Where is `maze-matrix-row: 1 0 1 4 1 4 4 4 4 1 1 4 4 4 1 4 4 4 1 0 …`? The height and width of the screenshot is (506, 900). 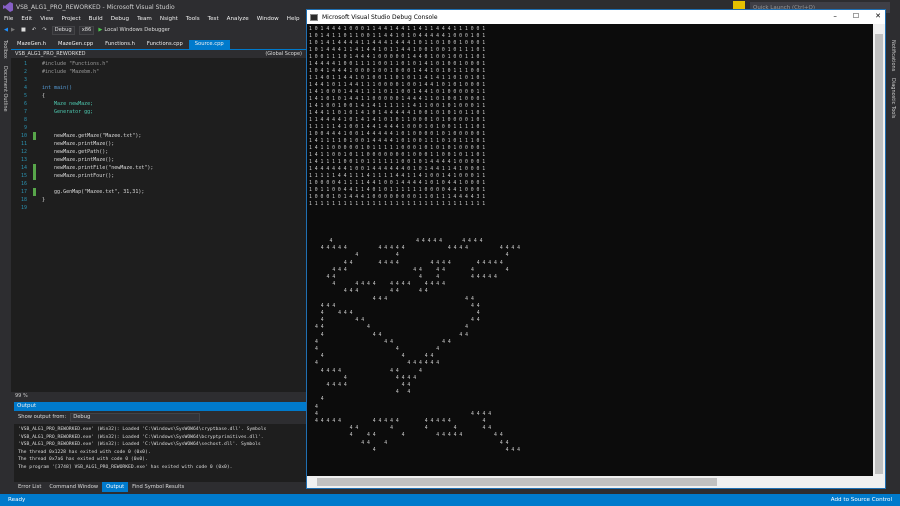 maze-matrix-row: 1 0 1 4 1 4 4 4 4 1 1 4 4 4 1 4 4 4 1 0 … is located at coordinates (397, 43).